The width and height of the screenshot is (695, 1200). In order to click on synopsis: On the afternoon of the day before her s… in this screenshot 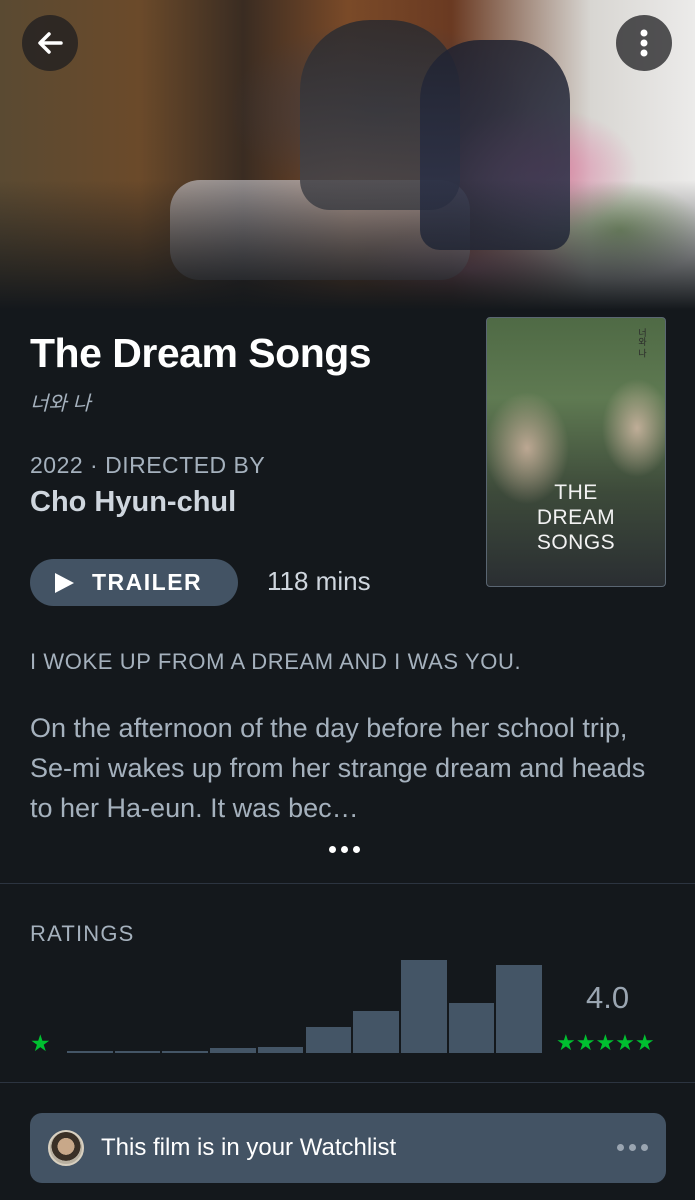, I will do `click(350, 768)`.